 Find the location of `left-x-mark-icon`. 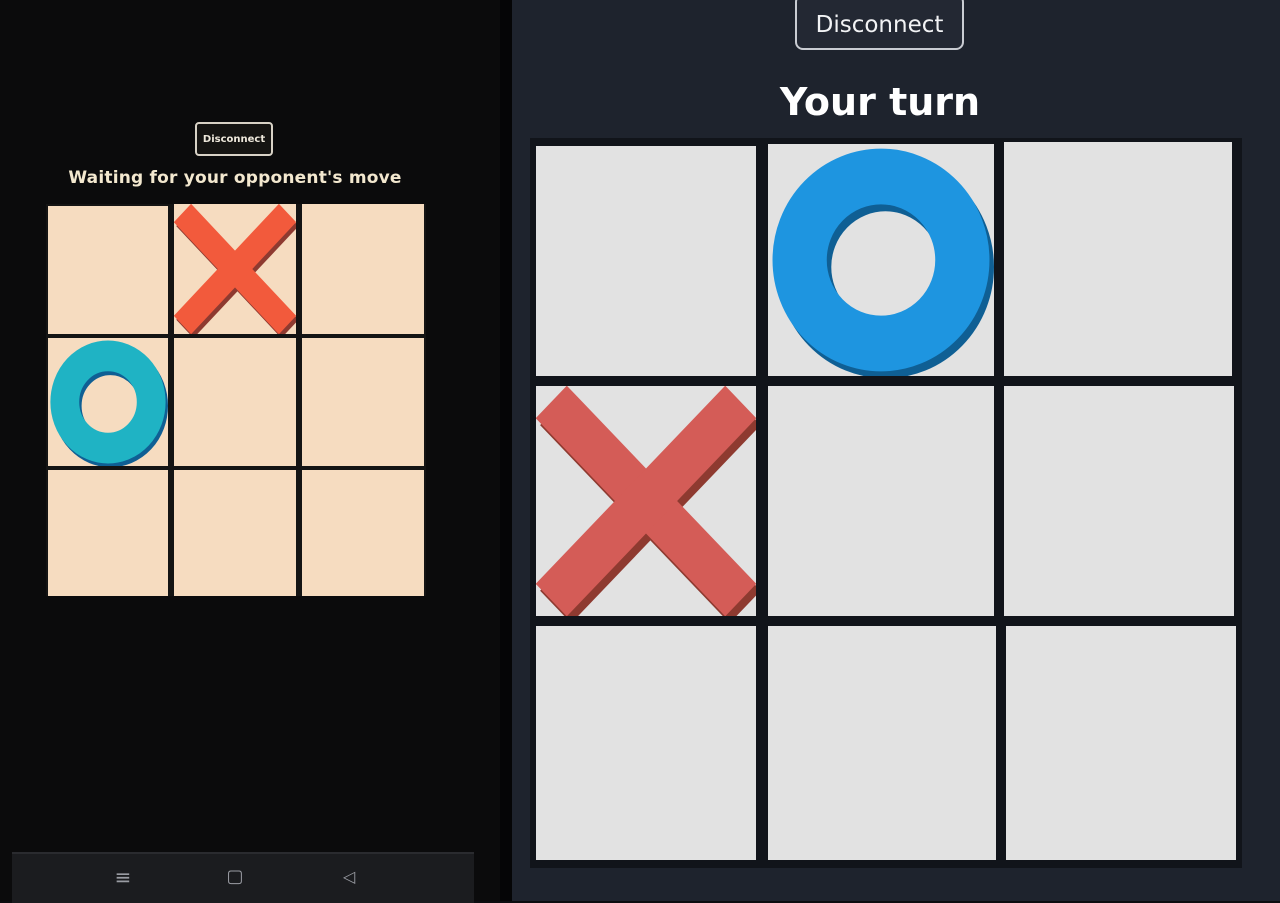

left-x-mark-icon is located at coordinates (235, 269).